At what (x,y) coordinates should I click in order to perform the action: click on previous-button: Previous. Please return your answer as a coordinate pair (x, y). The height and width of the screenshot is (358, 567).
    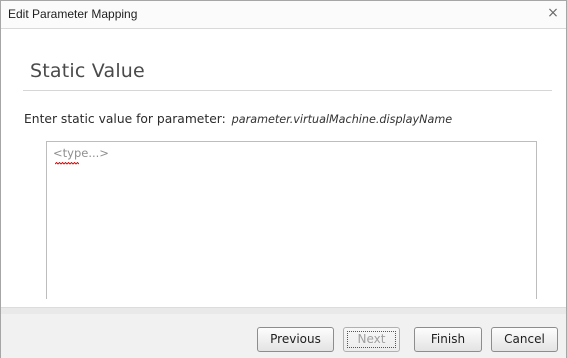
    Looking at the image, I should click on (295, 339).